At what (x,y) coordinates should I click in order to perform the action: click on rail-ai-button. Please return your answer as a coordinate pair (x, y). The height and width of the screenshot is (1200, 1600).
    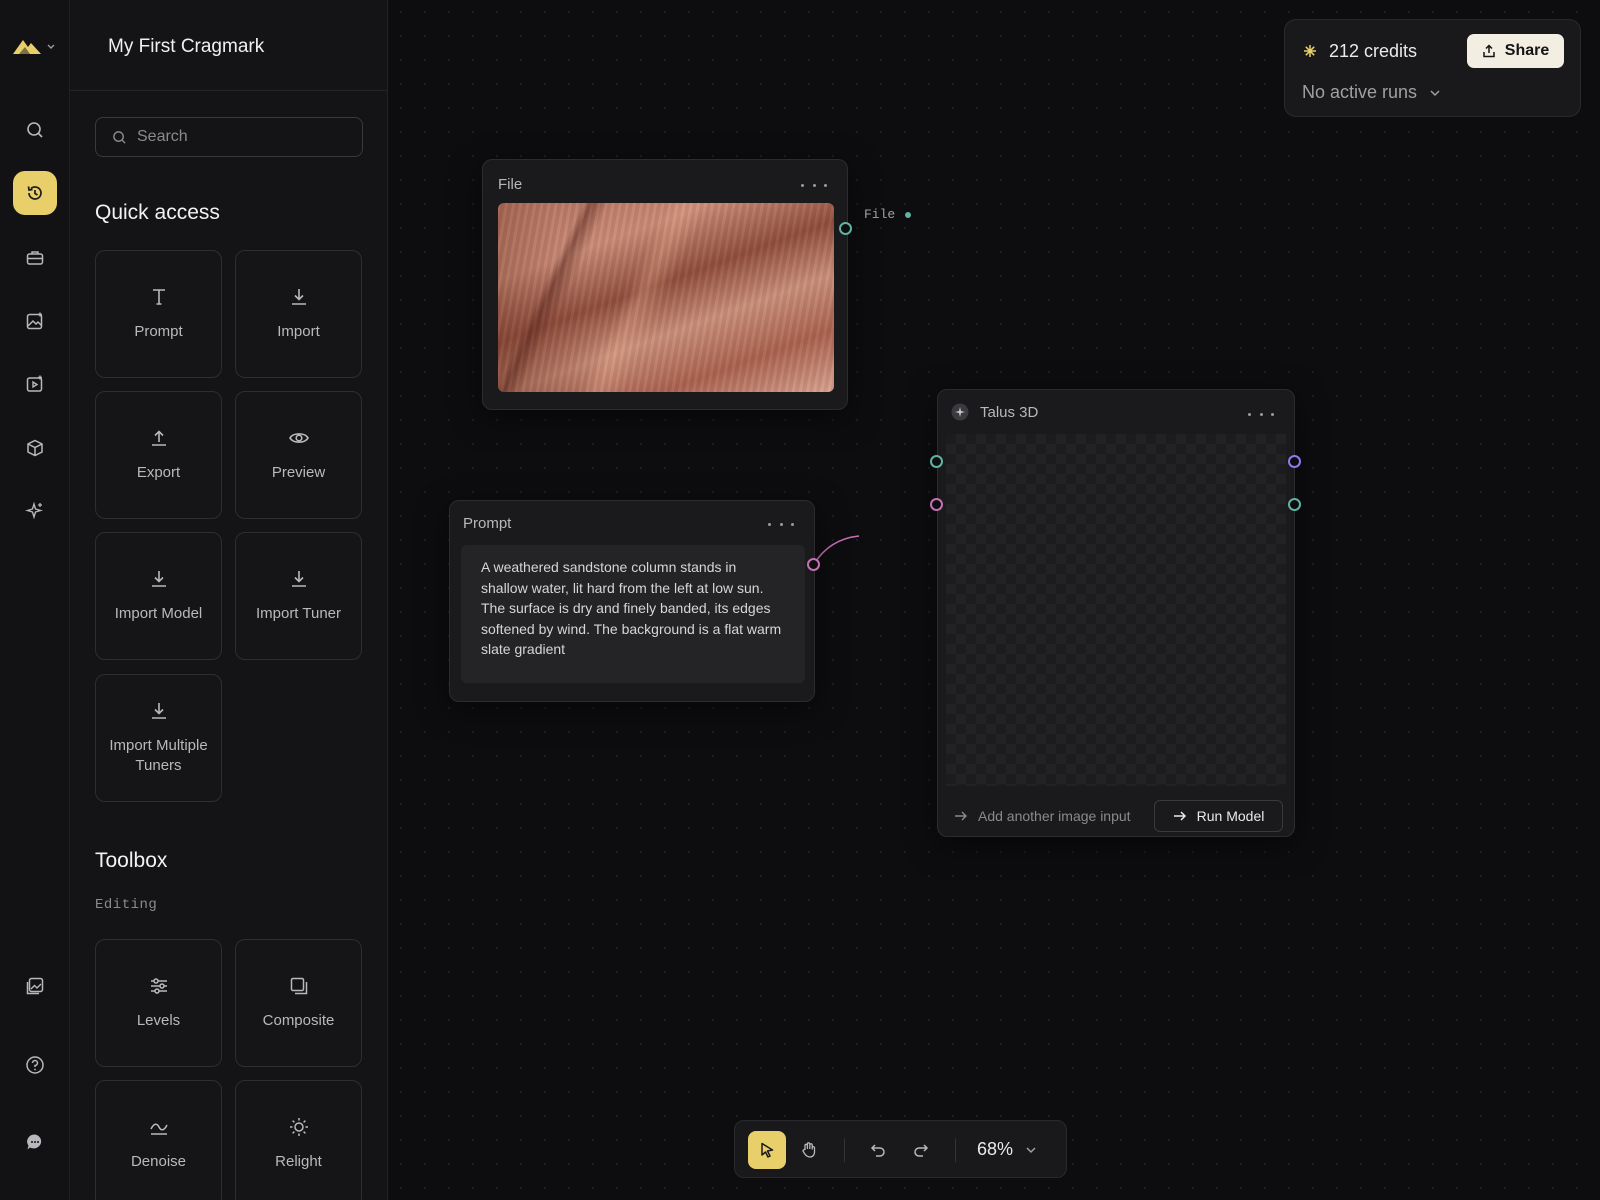
    Looking at the image, I should click on (35, 511).